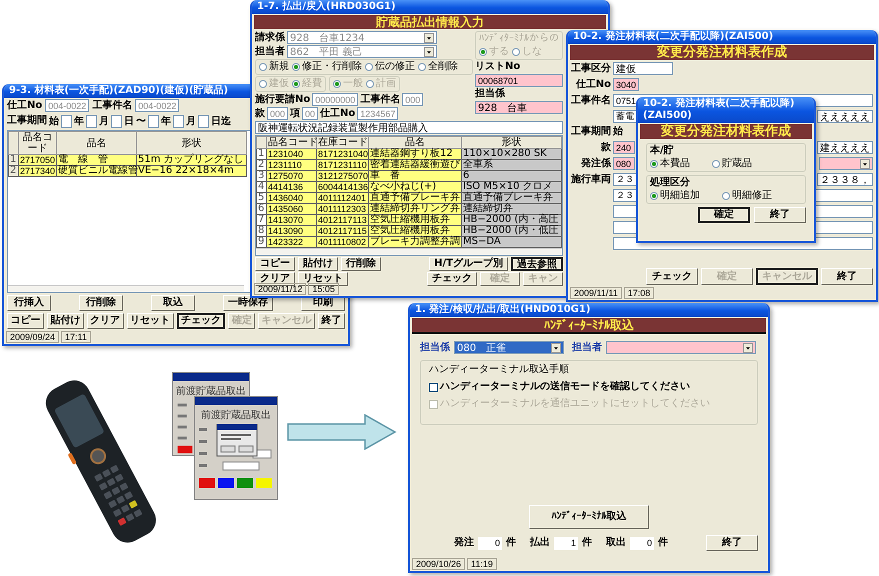 This screenshot has height=576, width=879. I want to click on field-label: 〜, so click(141, 121).